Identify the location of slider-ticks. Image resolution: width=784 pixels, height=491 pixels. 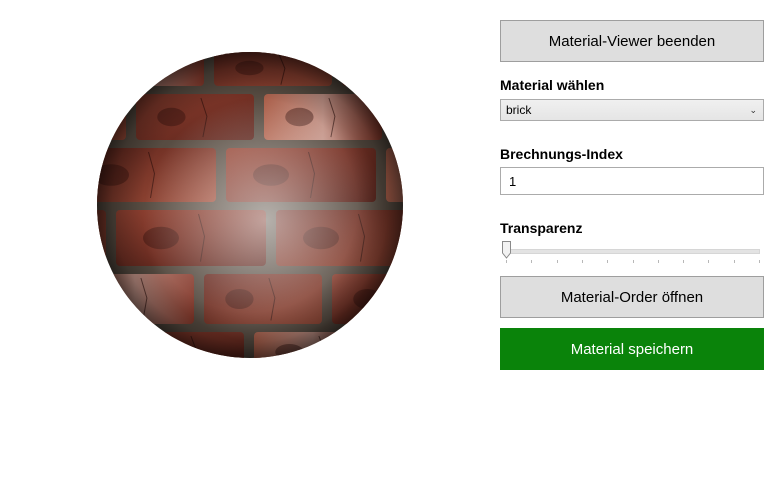
(633, 262).